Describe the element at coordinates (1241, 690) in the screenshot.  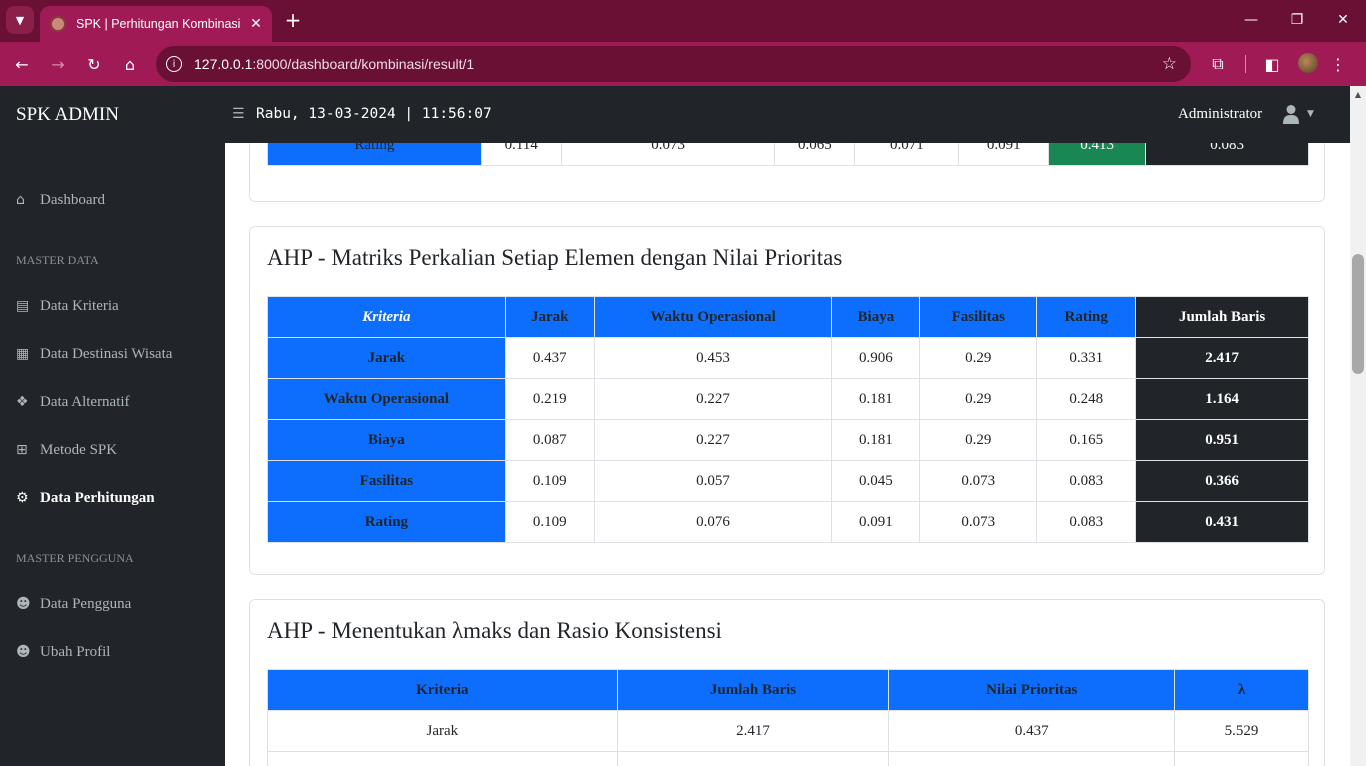
I see `column-header: λ` at that location.